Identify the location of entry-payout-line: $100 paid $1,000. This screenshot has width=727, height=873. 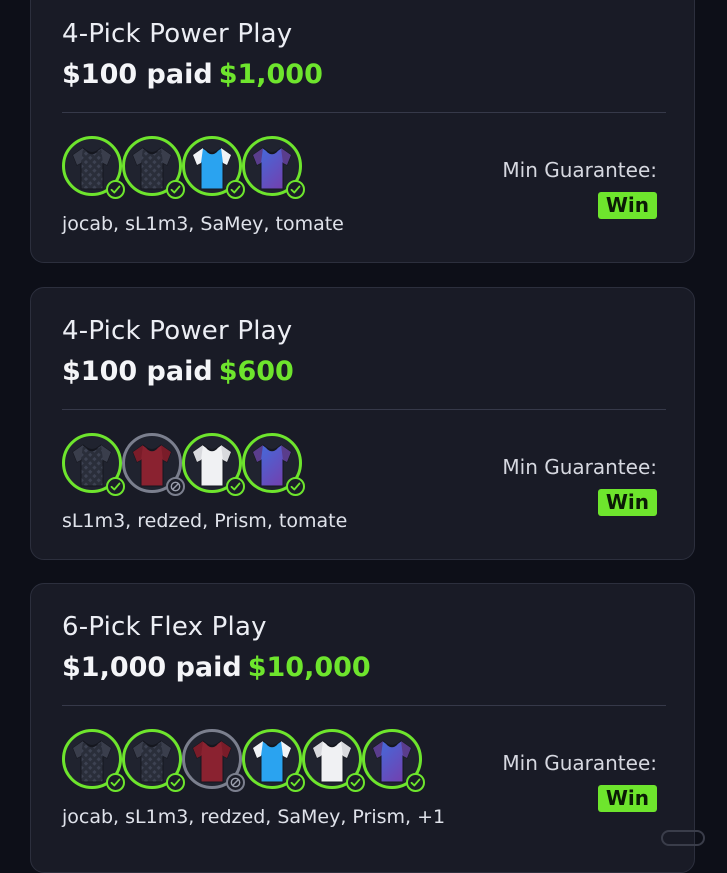
(192, 74).